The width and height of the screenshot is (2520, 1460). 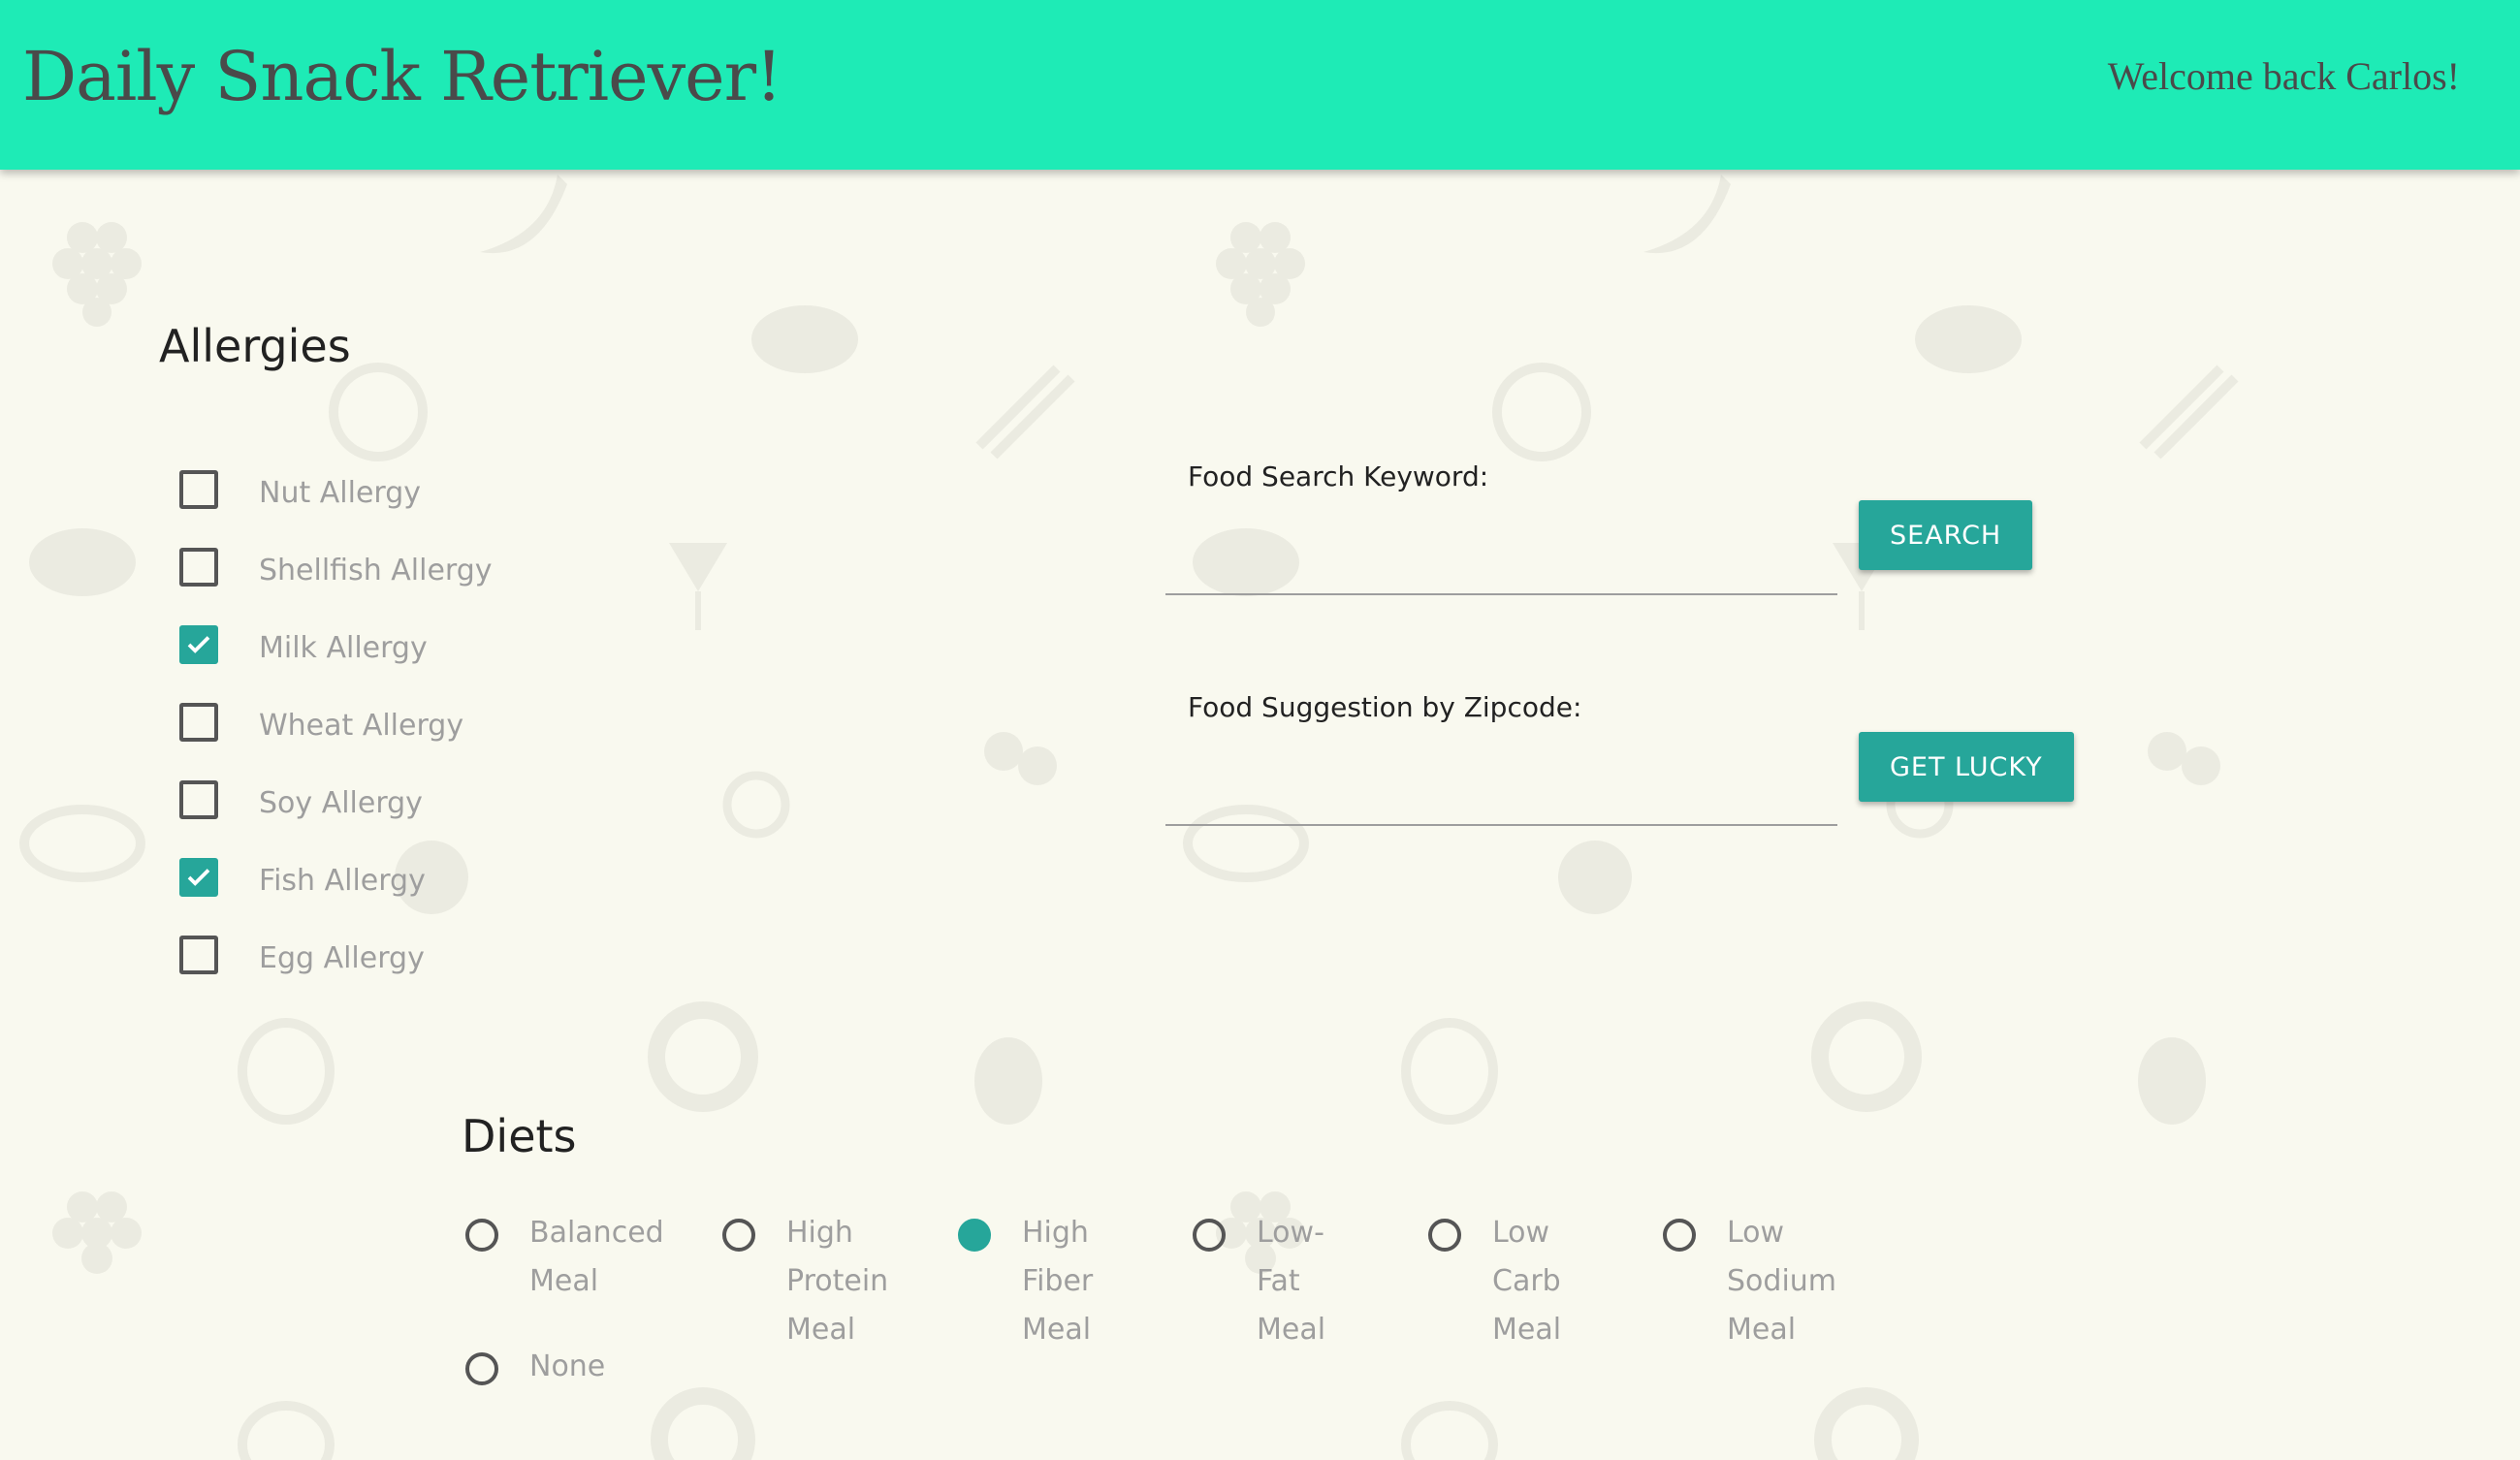 What do you see at coordinates (199, 800) in the screenshot?
I see `soy-allergy-checkbox` at bounding box center [199, 800].